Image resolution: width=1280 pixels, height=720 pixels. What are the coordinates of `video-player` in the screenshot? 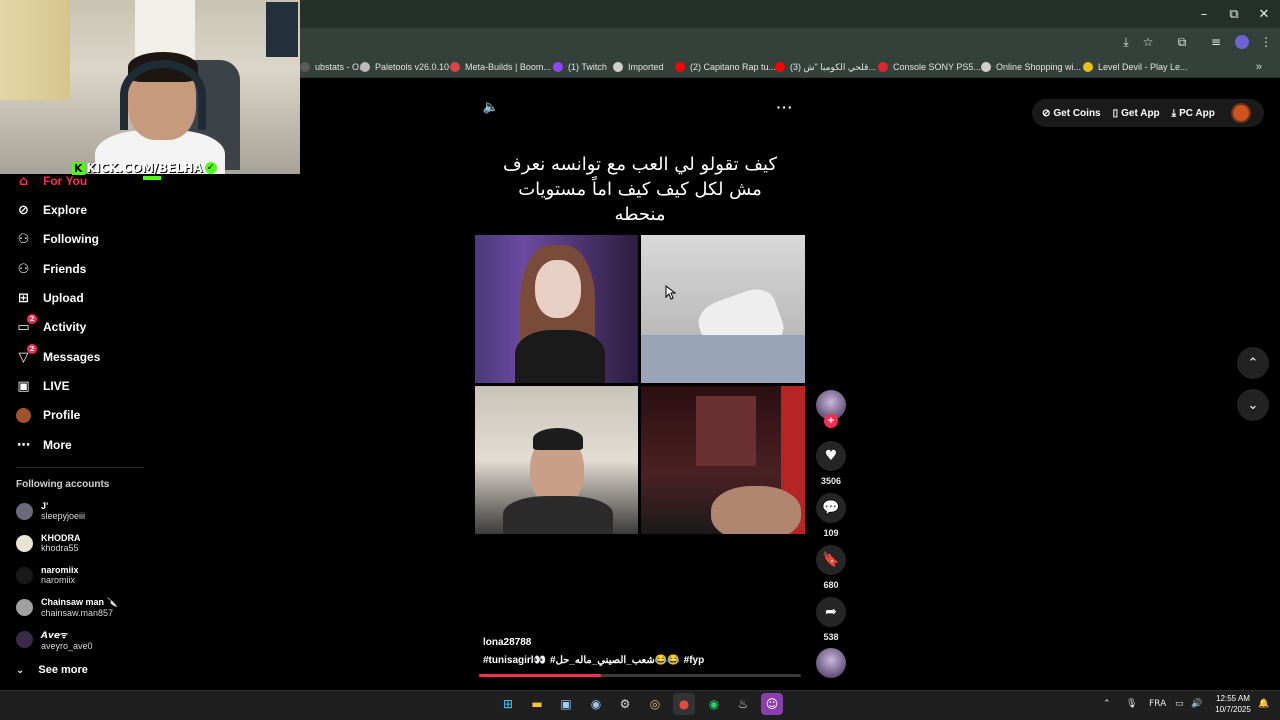 It's located at (640, 384).